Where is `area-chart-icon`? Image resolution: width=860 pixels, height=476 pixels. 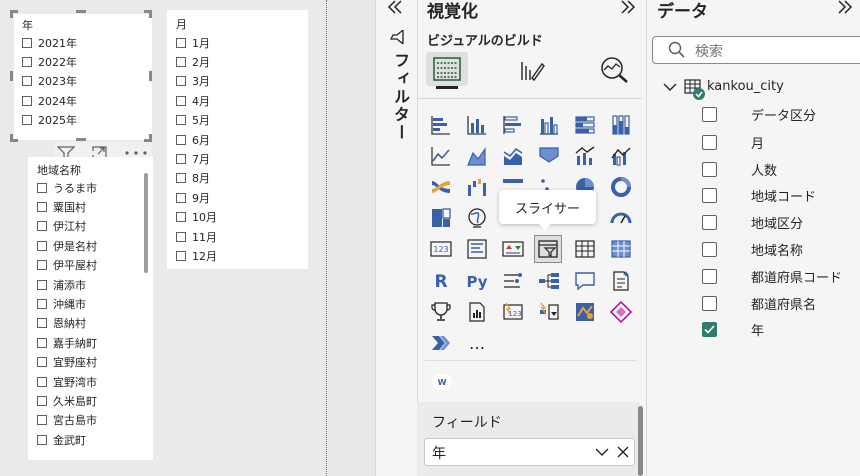 area-chart-icon is located at coordinates (477, 156).